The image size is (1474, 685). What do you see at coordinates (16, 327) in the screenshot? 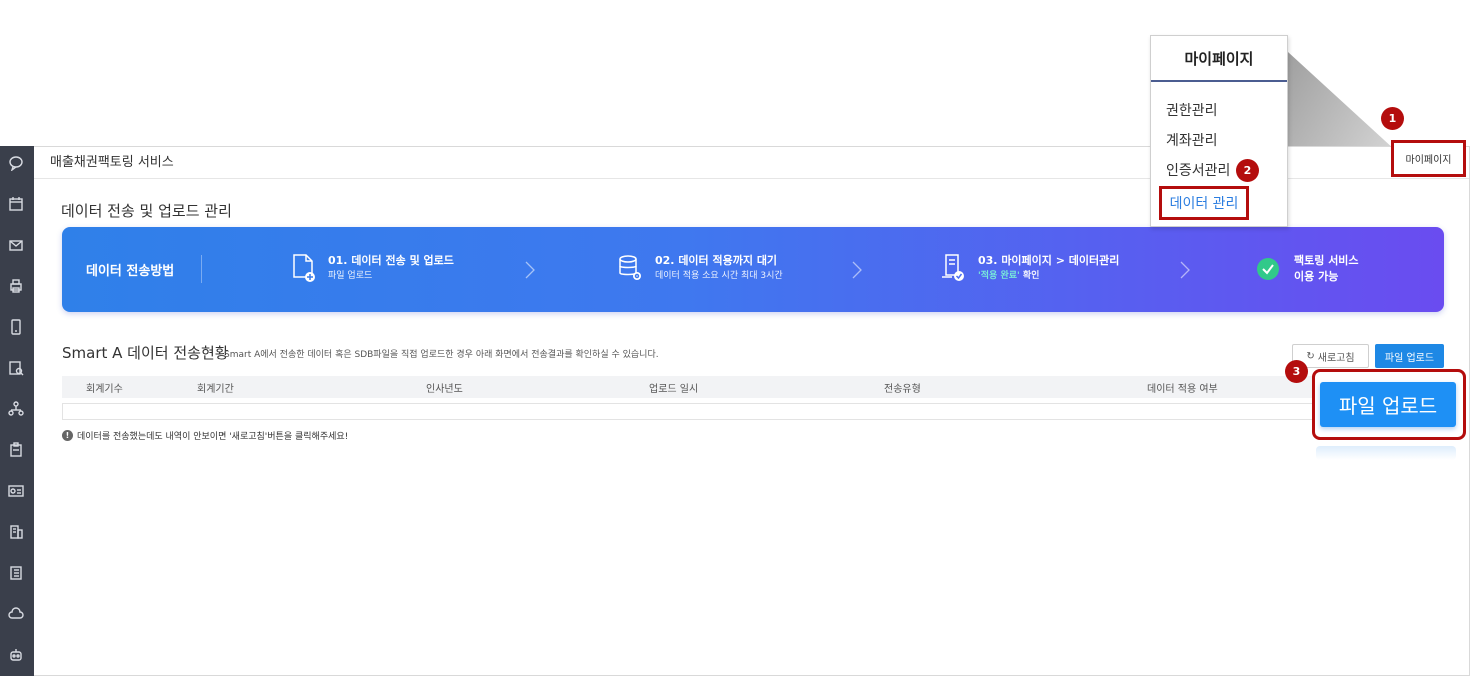
I see `mobile-icon` at bounding box center [16, 327].